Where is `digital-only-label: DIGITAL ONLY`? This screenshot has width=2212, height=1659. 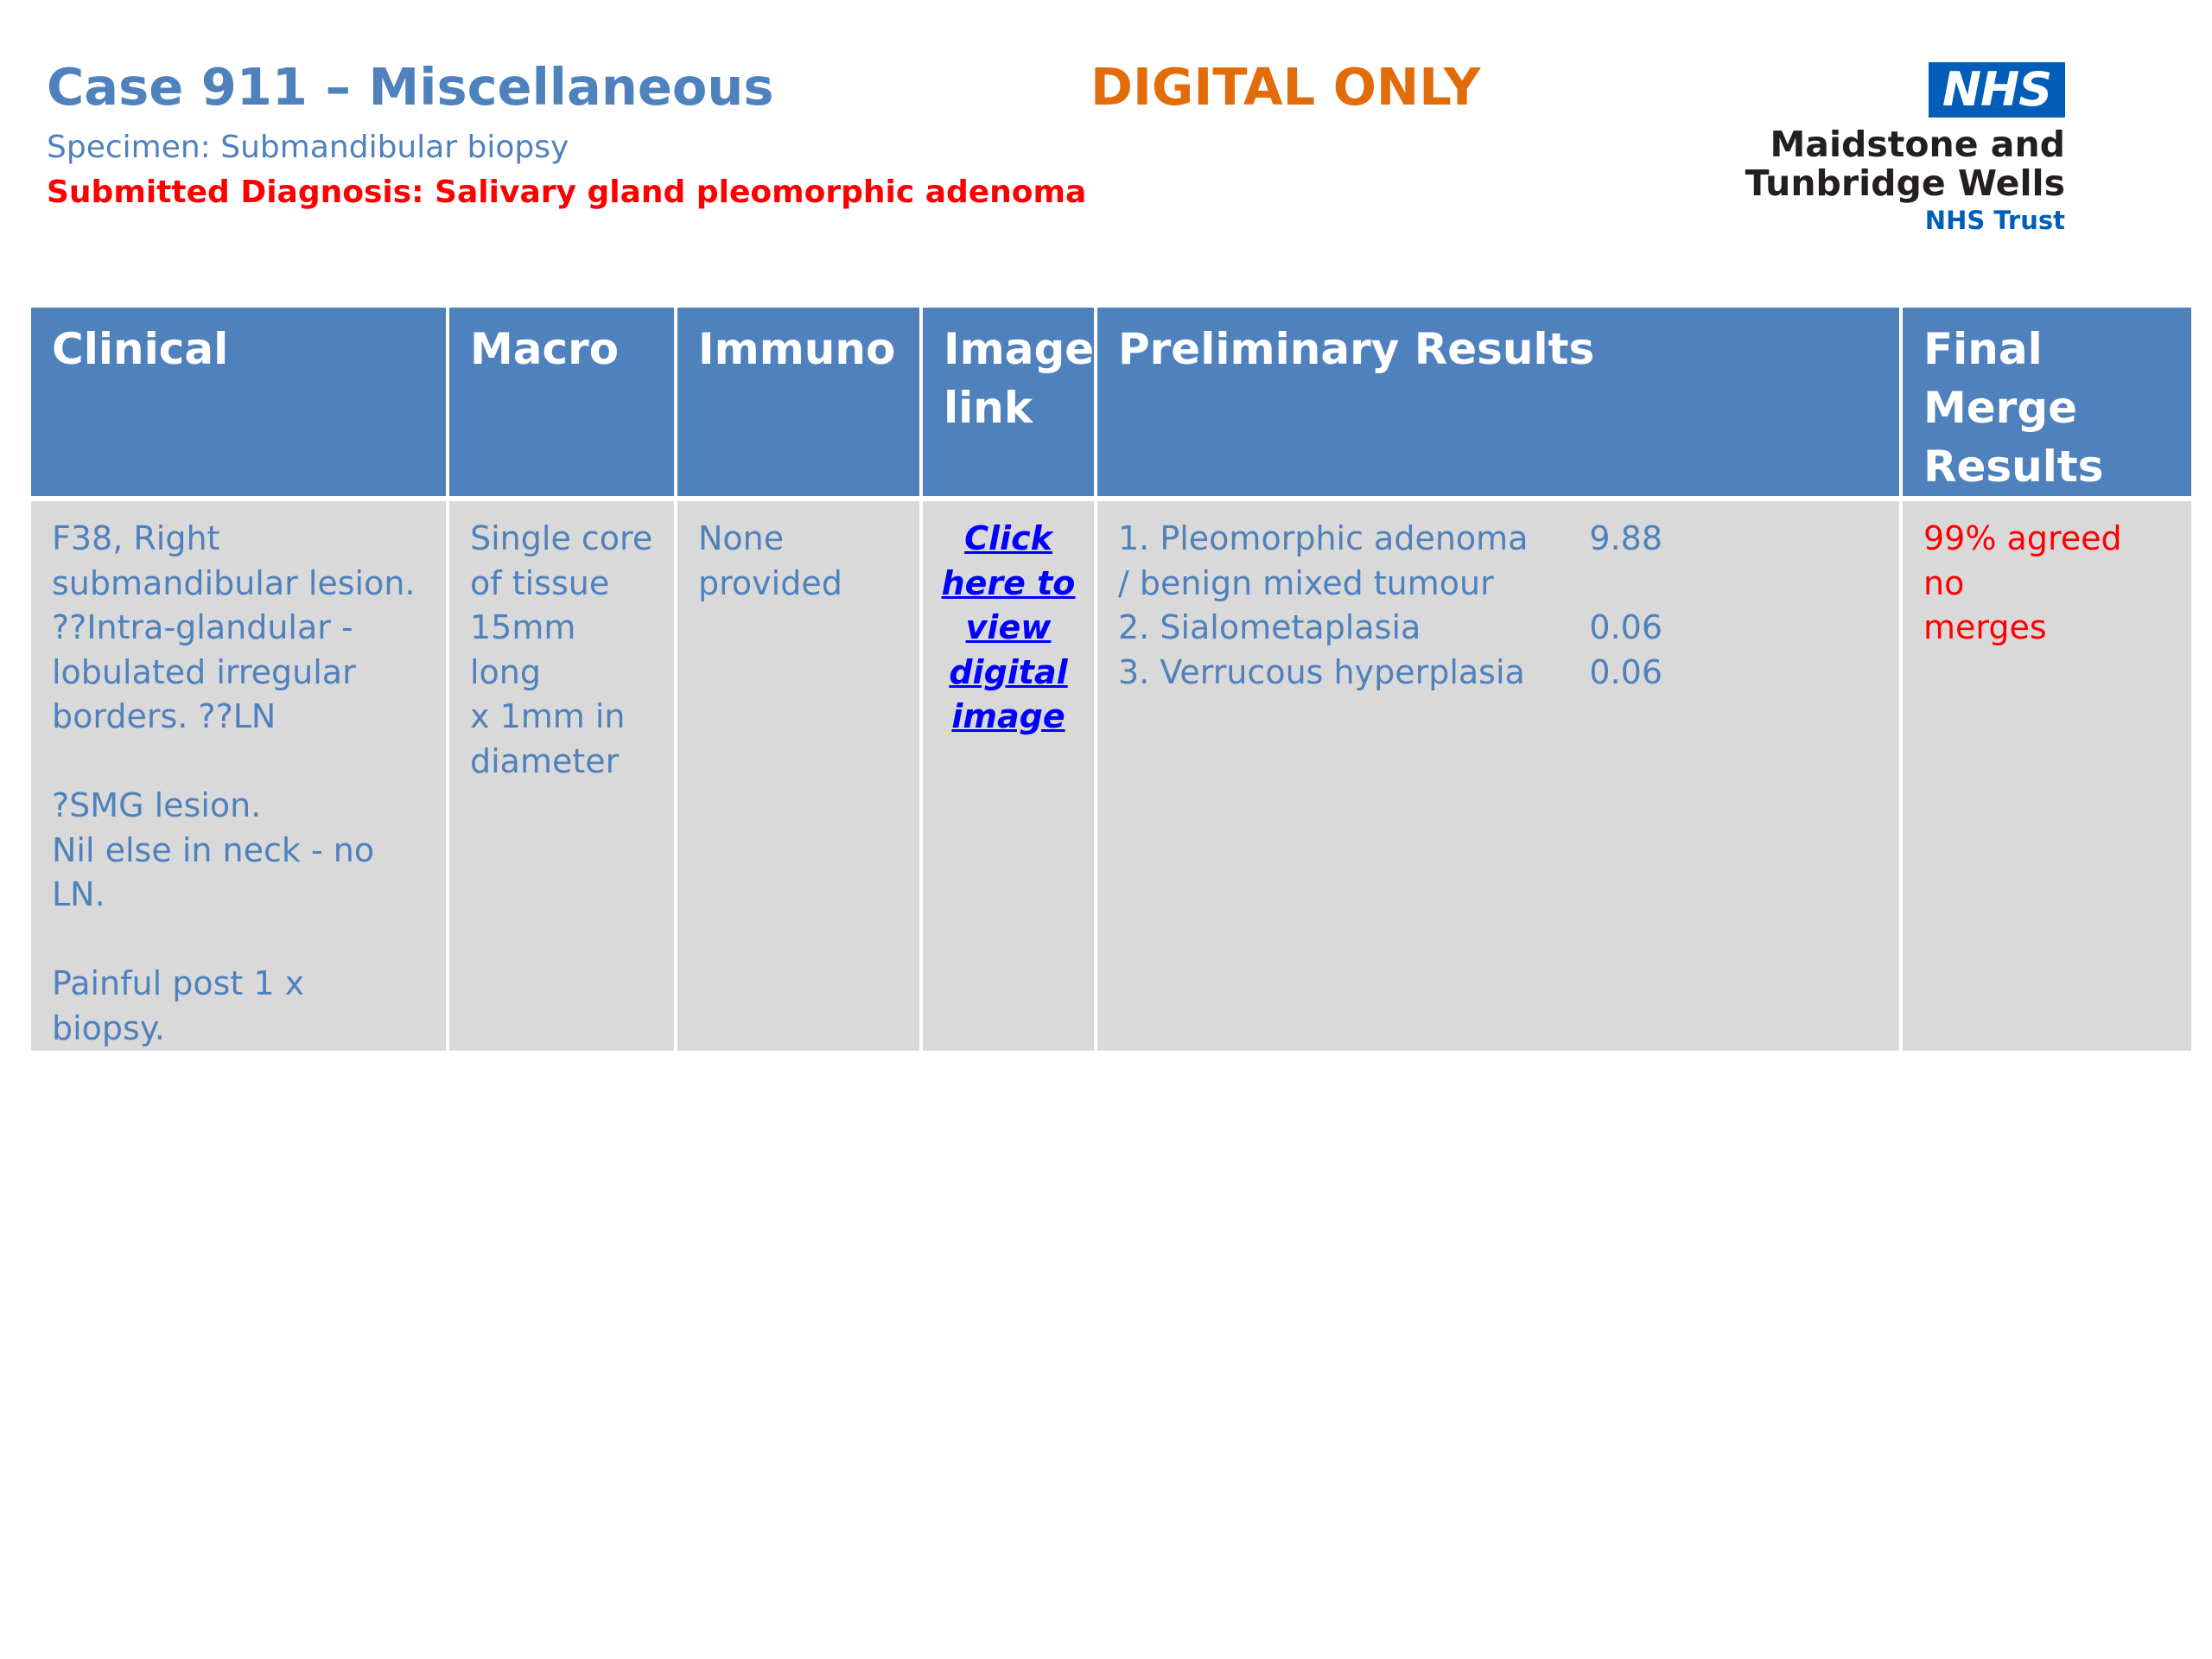
digital-only-label: DIGITAL ONLY is located at coordinates (1285, 87).